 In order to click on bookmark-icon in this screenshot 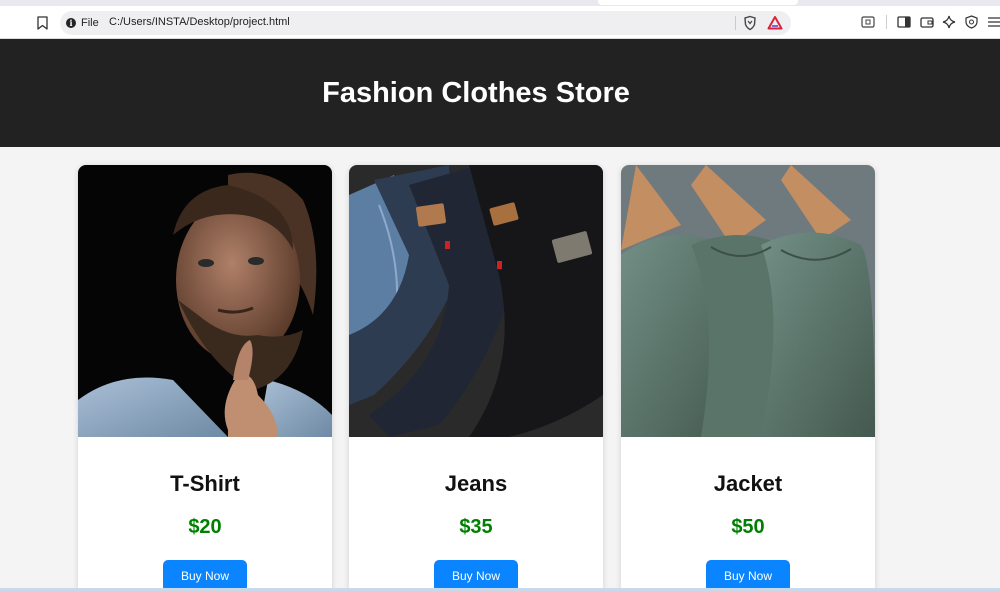, I will do `click(42, 23)`.